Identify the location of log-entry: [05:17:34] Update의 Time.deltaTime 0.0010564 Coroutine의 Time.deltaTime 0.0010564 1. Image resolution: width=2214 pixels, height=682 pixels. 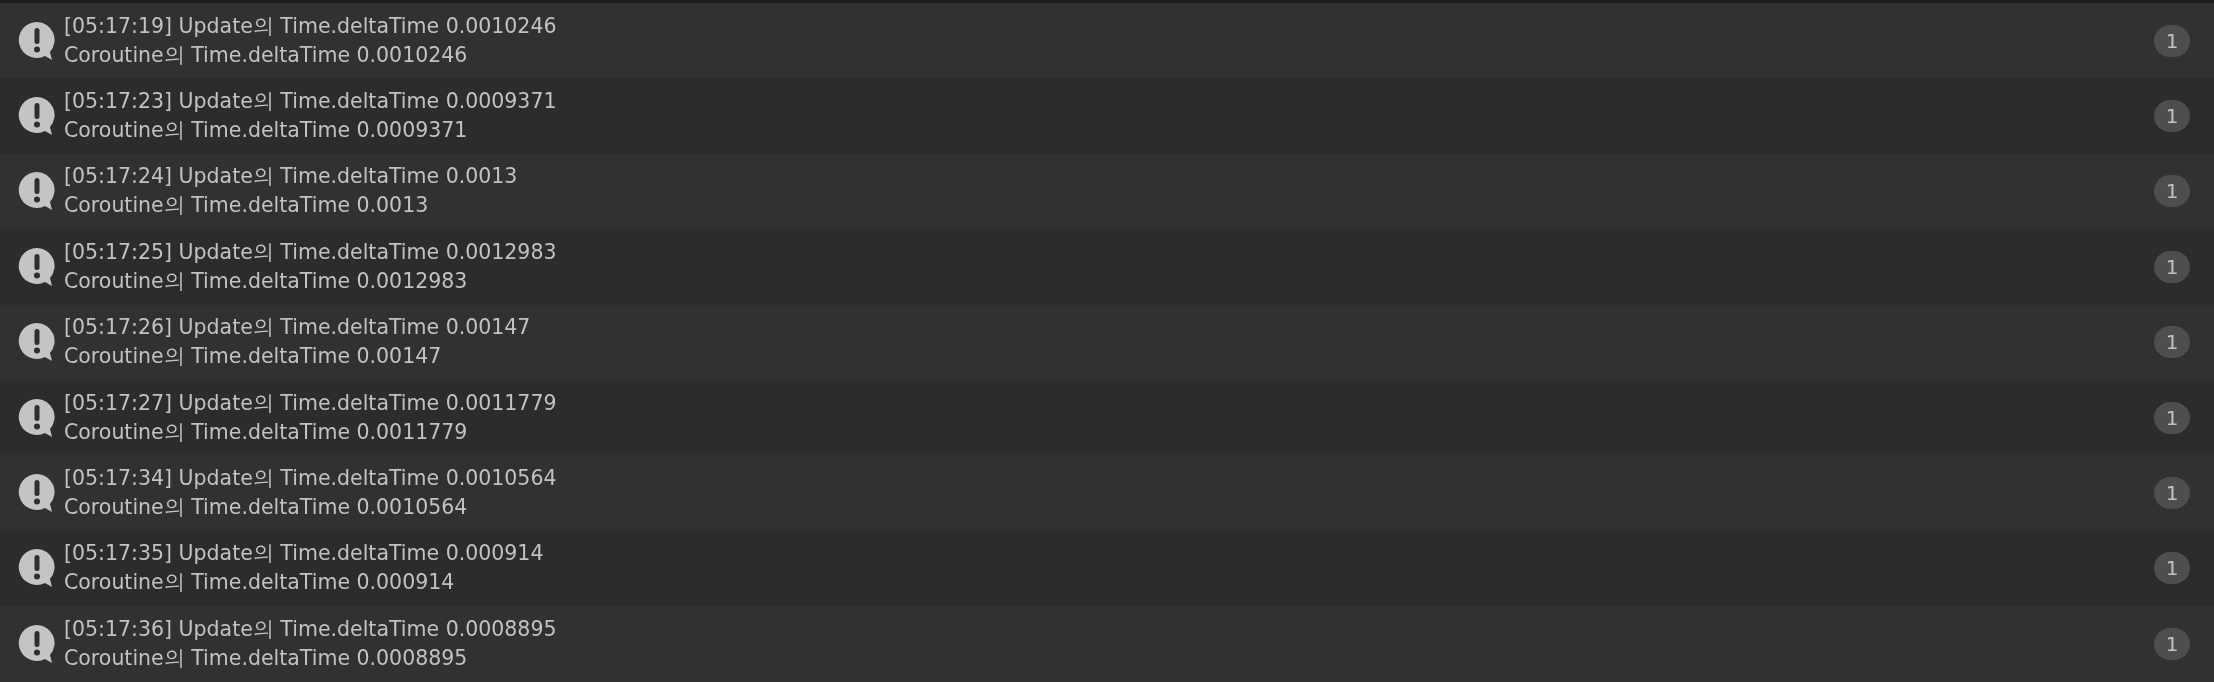
(1107, 493).